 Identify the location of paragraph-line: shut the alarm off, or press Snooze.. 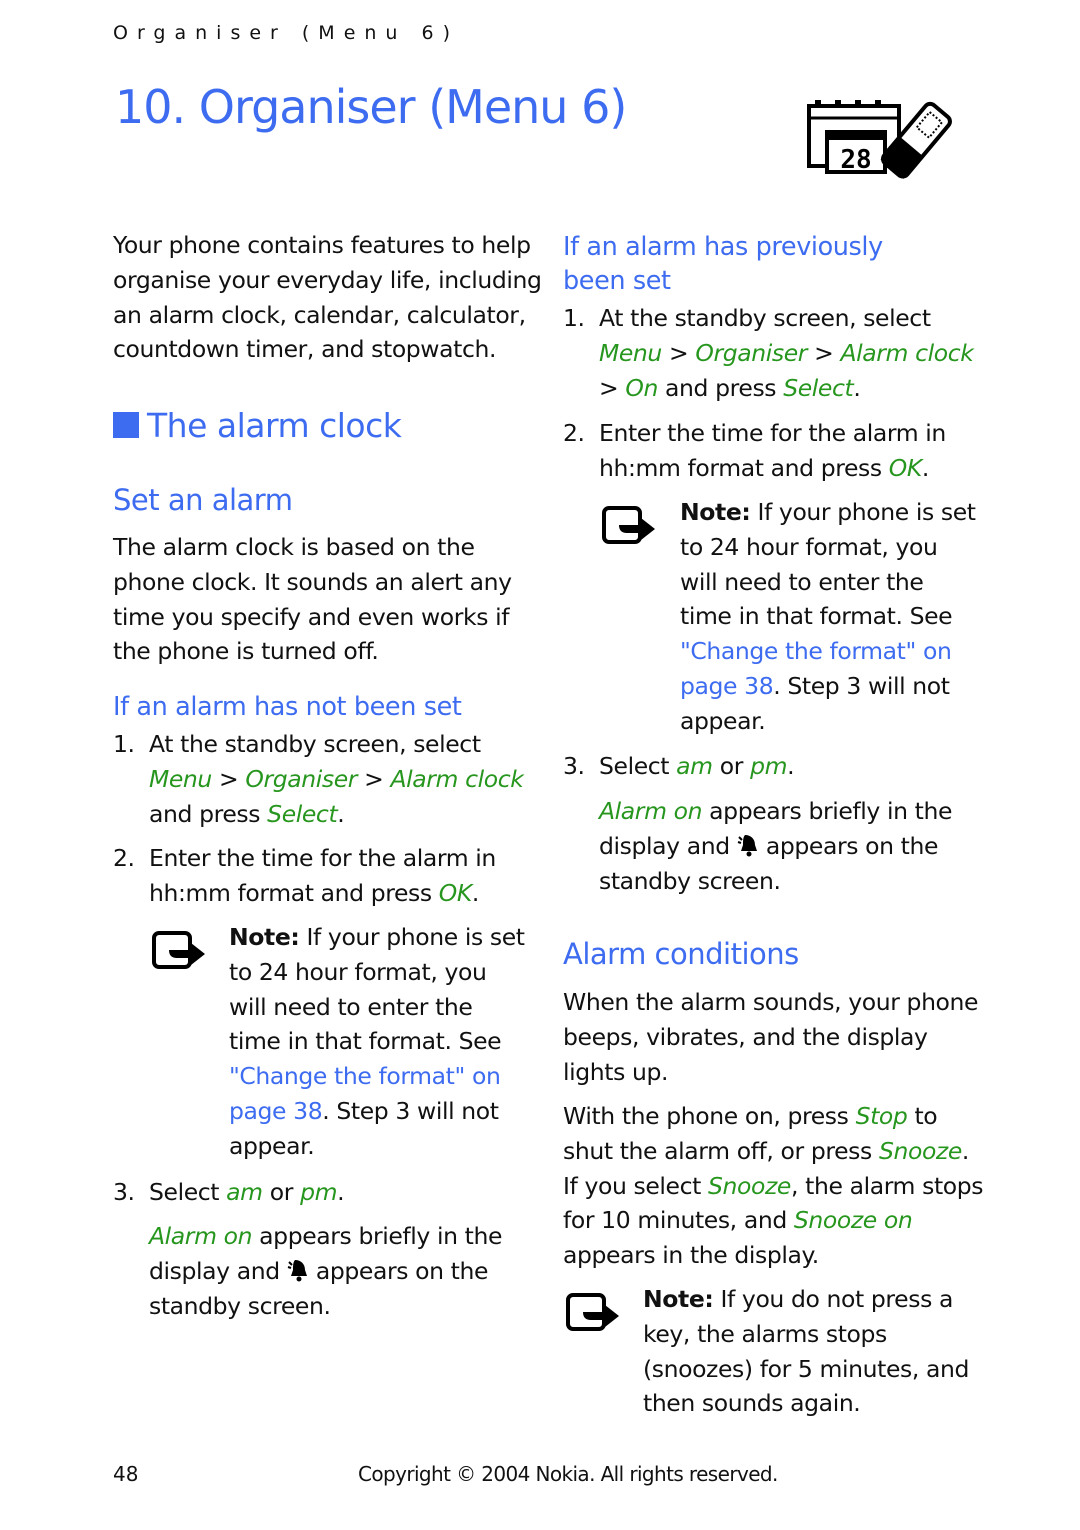
(773, 1151).